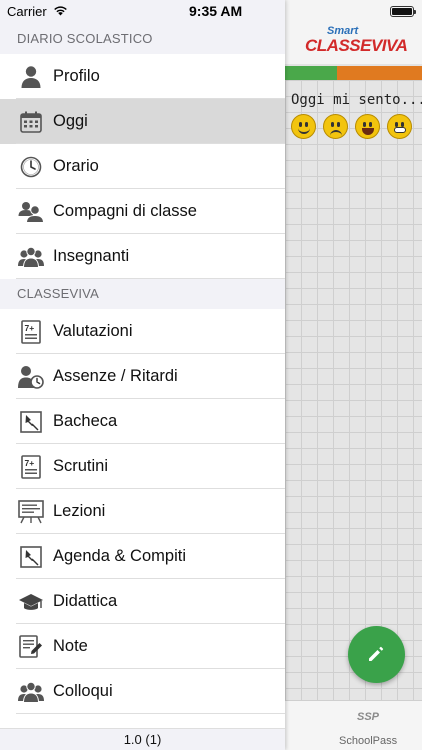 Image resolution: width=422 pixels, height=750 pixels. Describe the element at coordinates (142, 256) in the screenshot. I see `menu-item-insegnanti: Insegnanti` at that location.